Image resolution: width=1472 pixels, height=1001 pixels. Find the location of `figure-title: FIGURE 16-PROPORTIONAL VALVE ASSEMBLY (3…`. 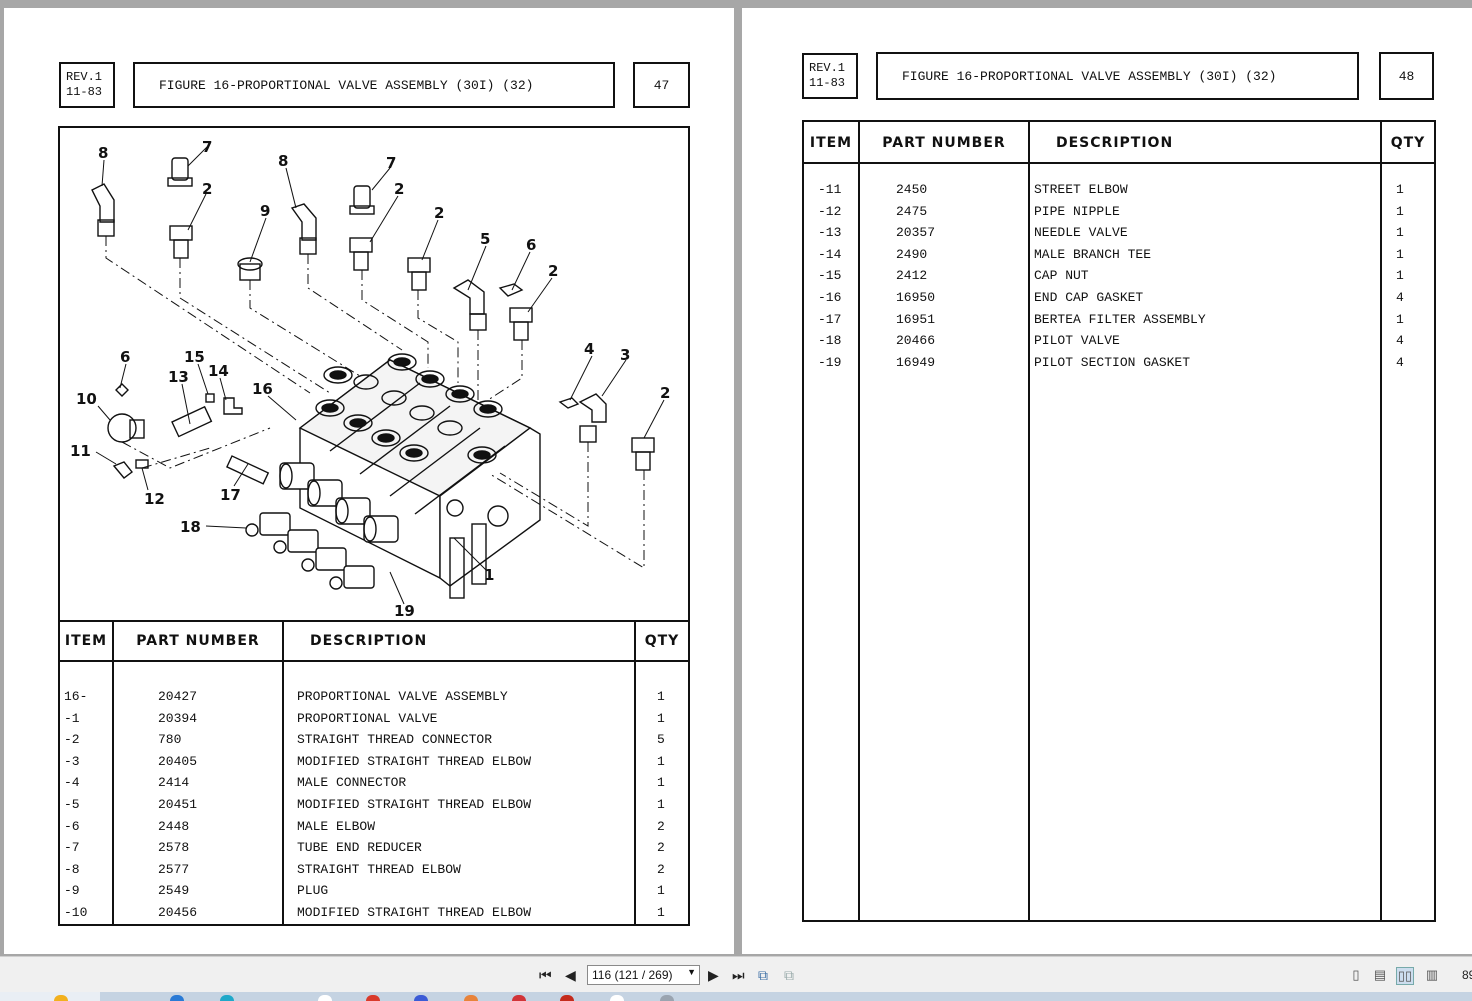

figure-title: FIGURE 16-PROPORTIONAL VALVE ASSEMBLY (3… is located at coordinates (346, 85).